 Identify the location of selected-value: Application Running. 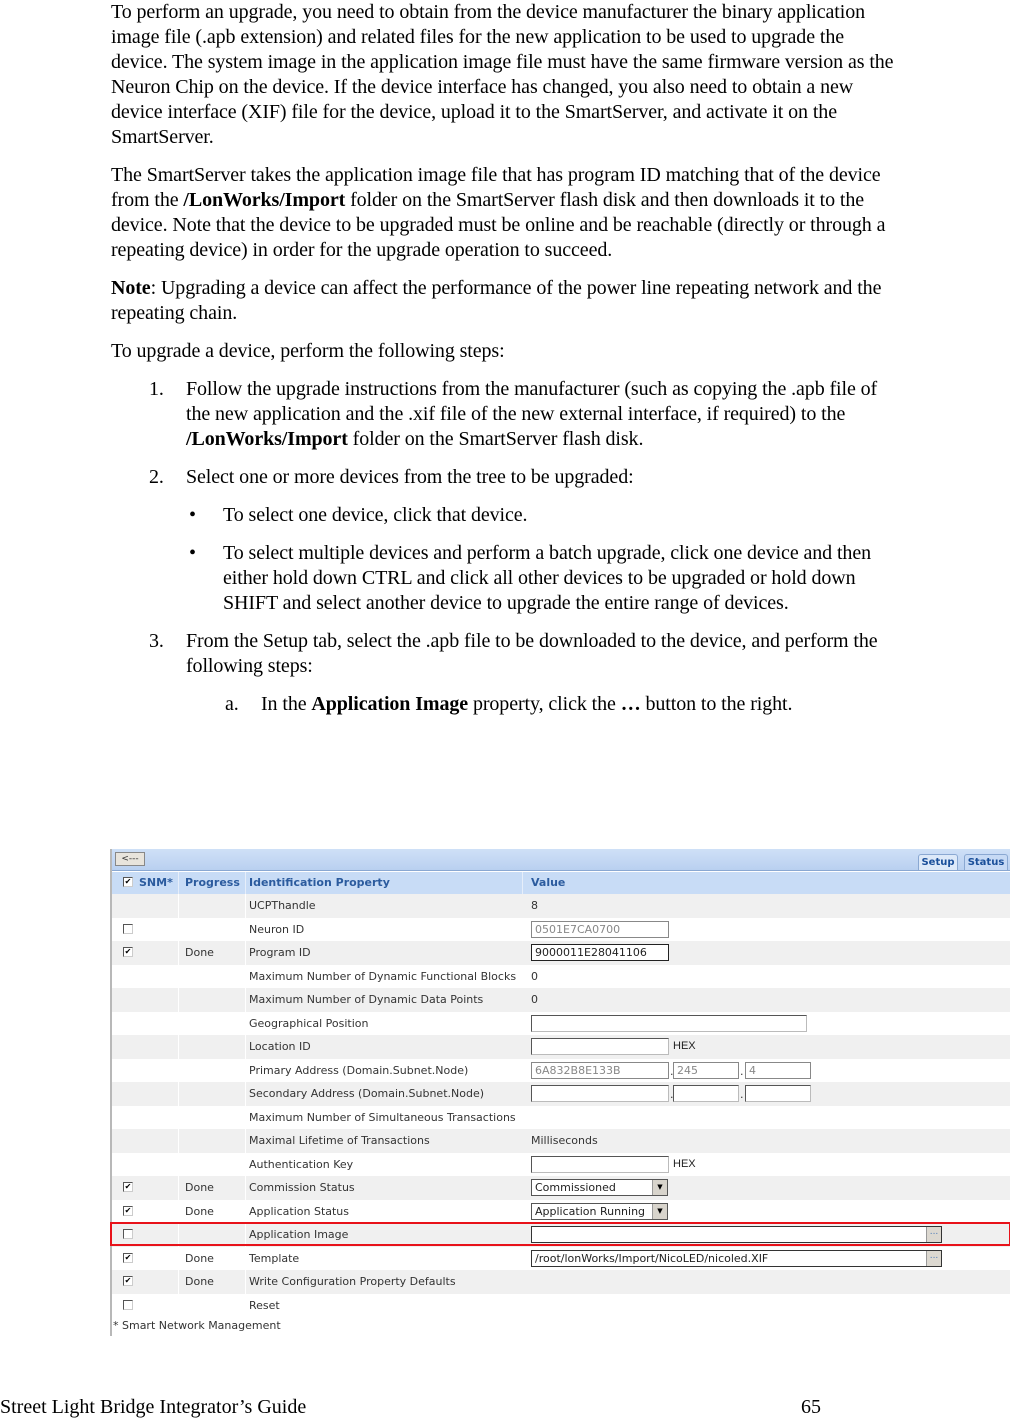
(590, 1211).